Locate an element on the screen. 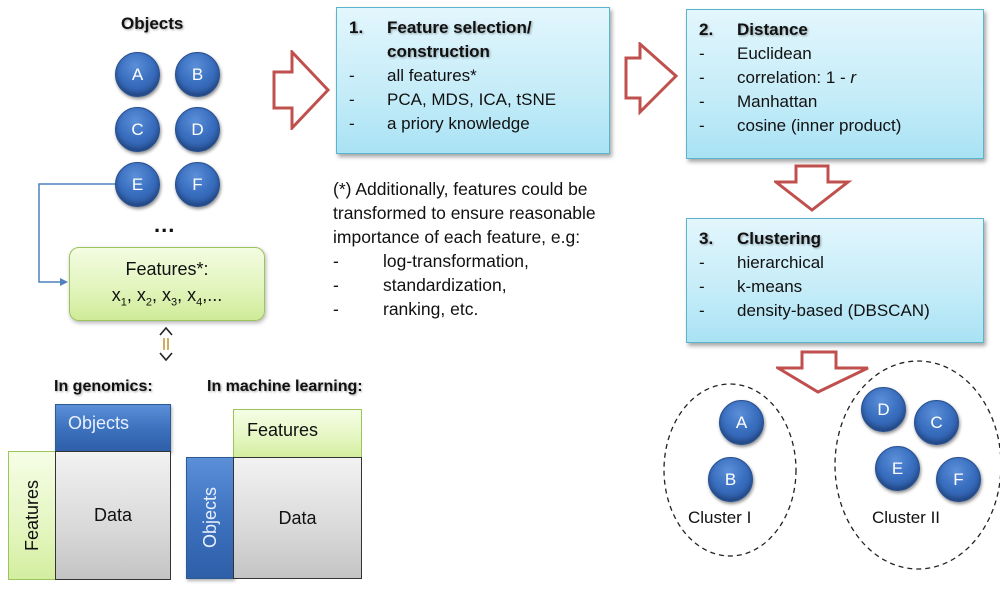 Image resolution: width=1000 pixels, height=592 pixels. ml-objects-label: Objects is located at coordinates (209, 518).